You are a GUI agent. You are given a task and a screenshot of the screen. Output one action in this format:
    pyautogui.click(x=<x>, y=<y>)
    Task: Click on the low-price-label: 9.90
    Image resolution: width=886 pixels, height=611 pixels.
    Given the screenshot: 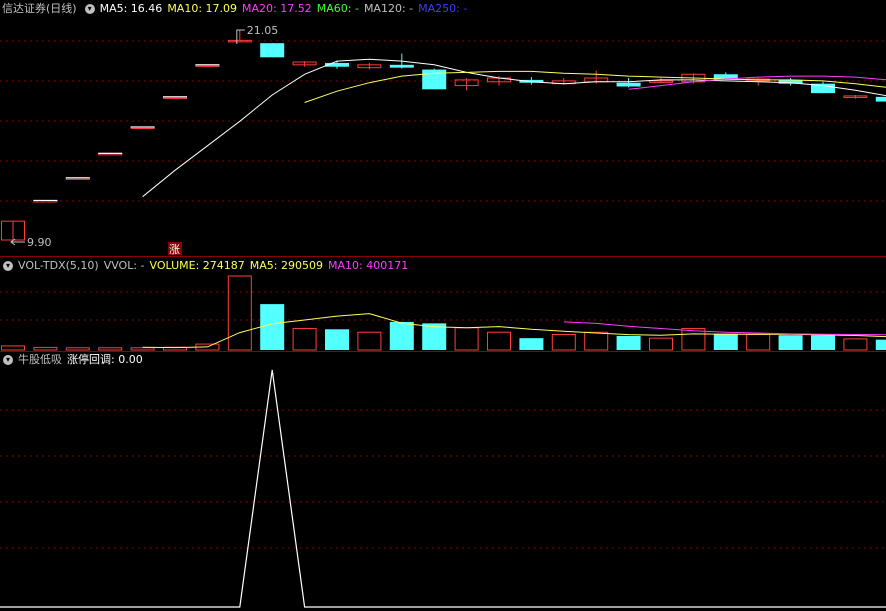 What is the action you would take?
    pyautogui.click(x=39, y=242)
    